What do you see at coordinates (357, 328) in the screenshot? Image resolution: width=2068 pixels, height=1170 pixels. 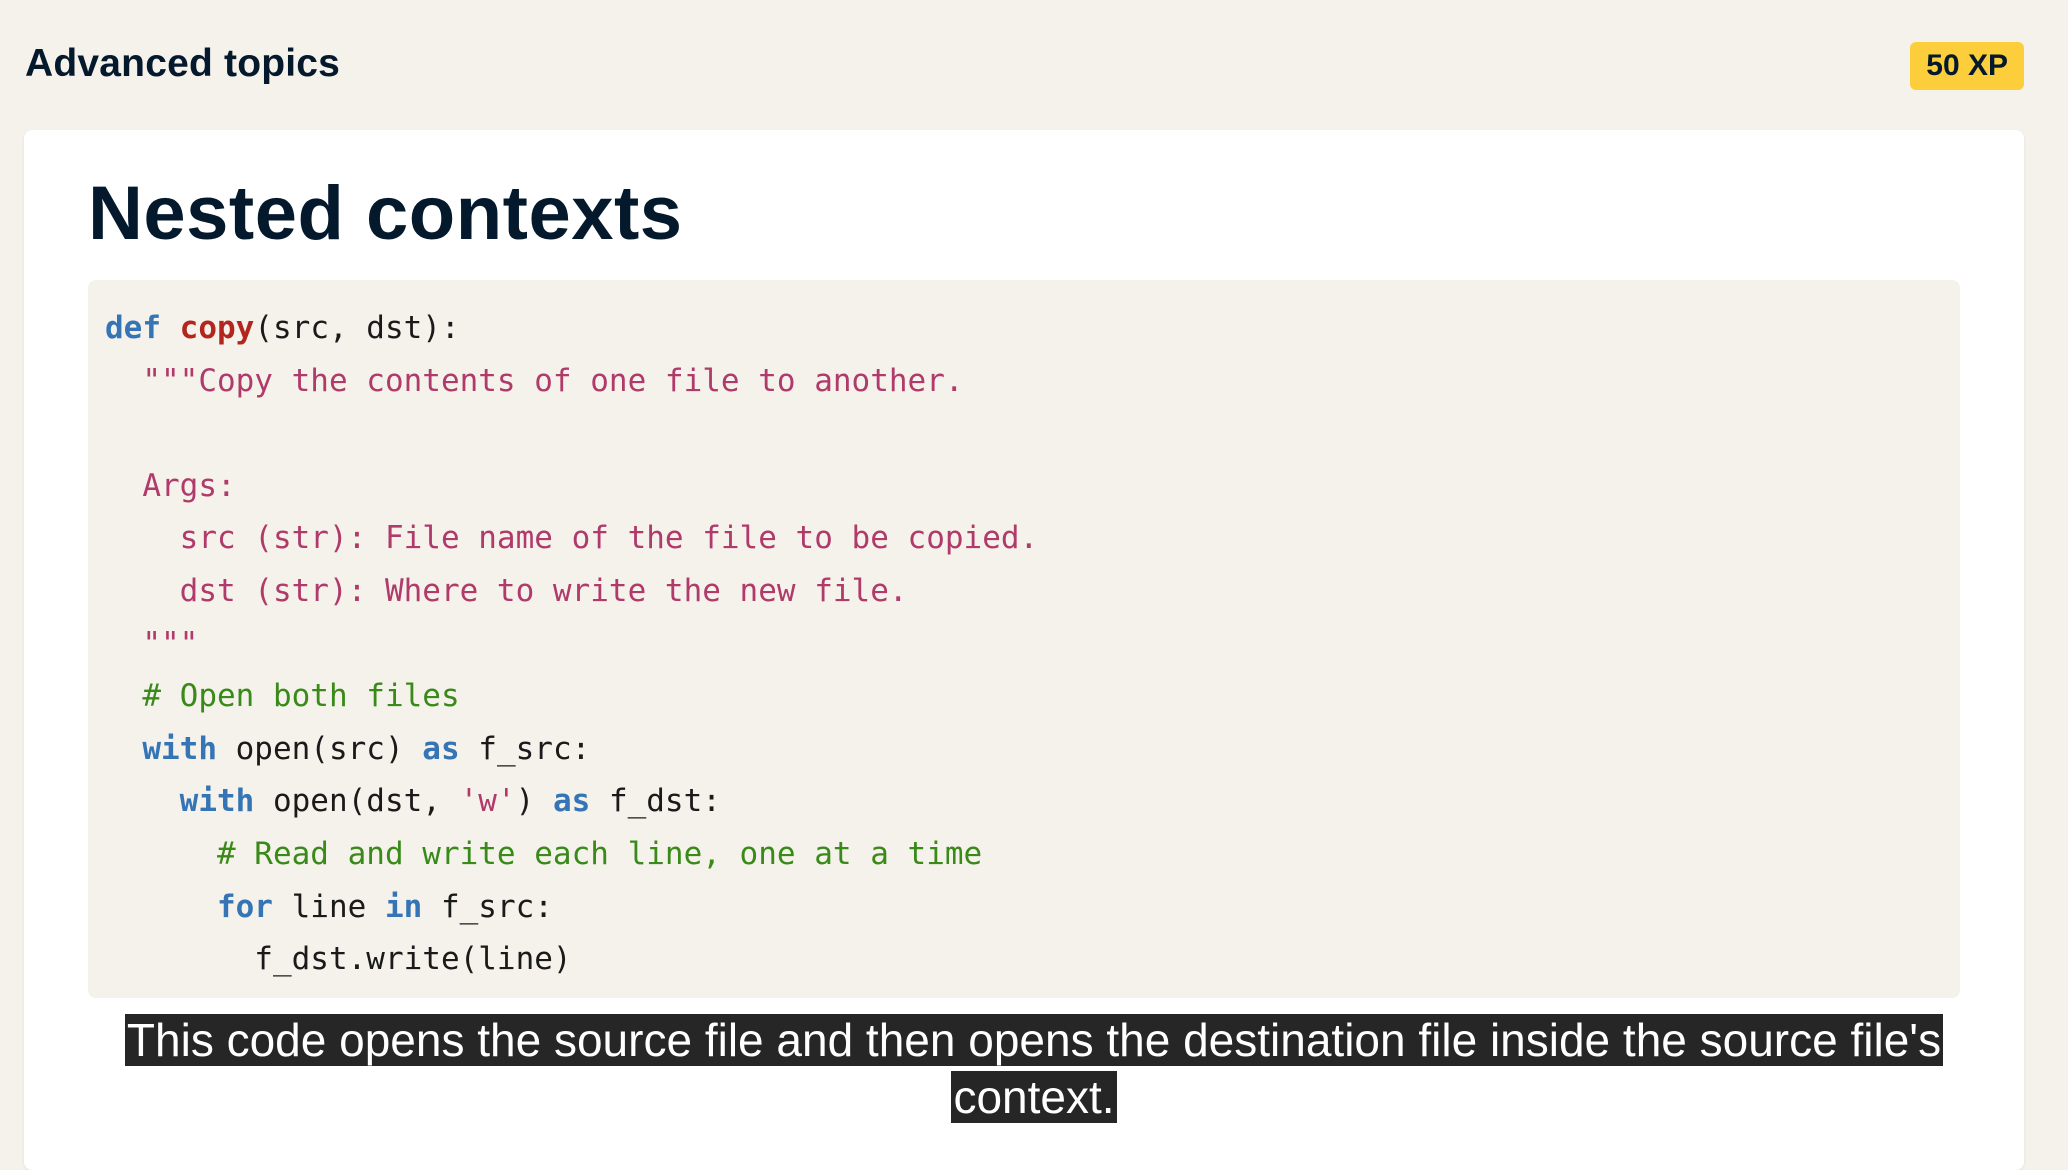 I see `code-text: (src, dst):` at bounding box center [357, 328].